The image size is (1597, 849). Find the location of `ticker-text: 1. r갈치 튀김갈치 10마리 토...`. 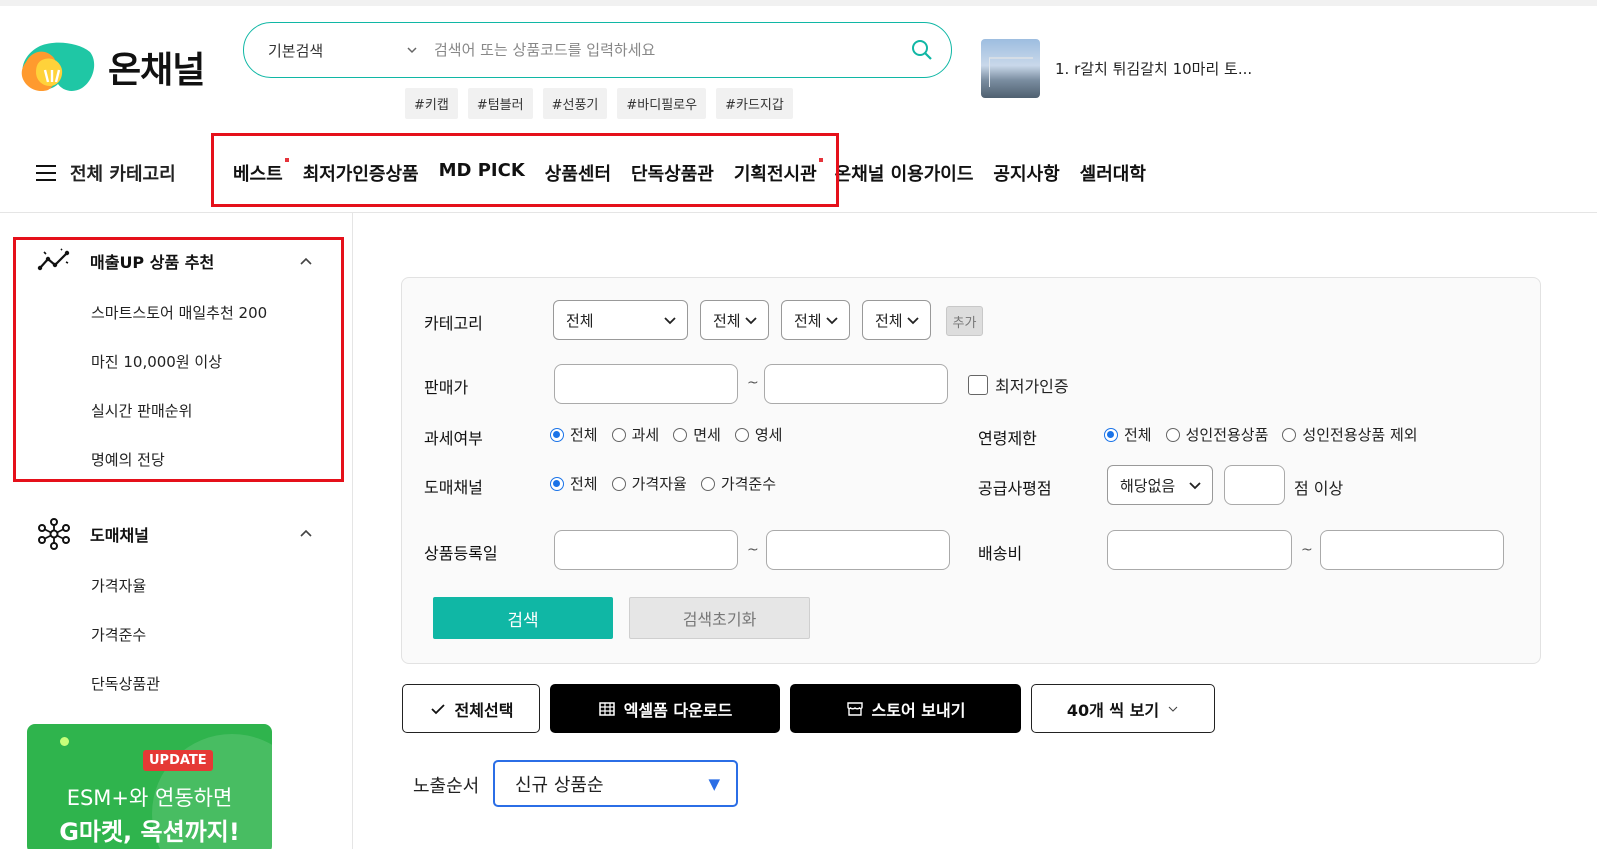

ticker-text: 1. r갈치 튀김갈치 10마리 토... is located at coordinates (1154, 69).